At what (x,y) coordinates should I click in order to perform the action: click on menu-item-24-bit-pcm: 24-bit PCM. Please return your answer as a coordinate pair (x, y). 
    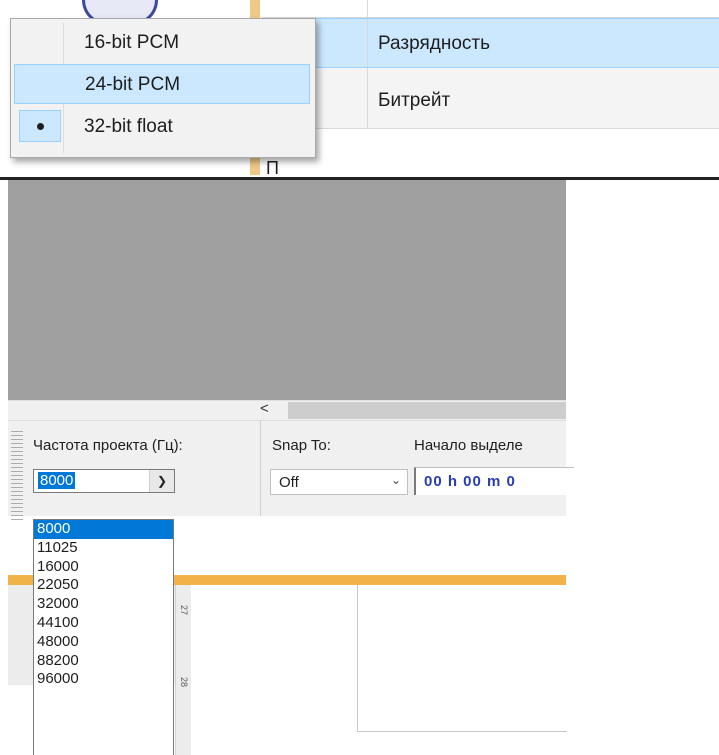
    Looking at the image, I should click on (162, 84).